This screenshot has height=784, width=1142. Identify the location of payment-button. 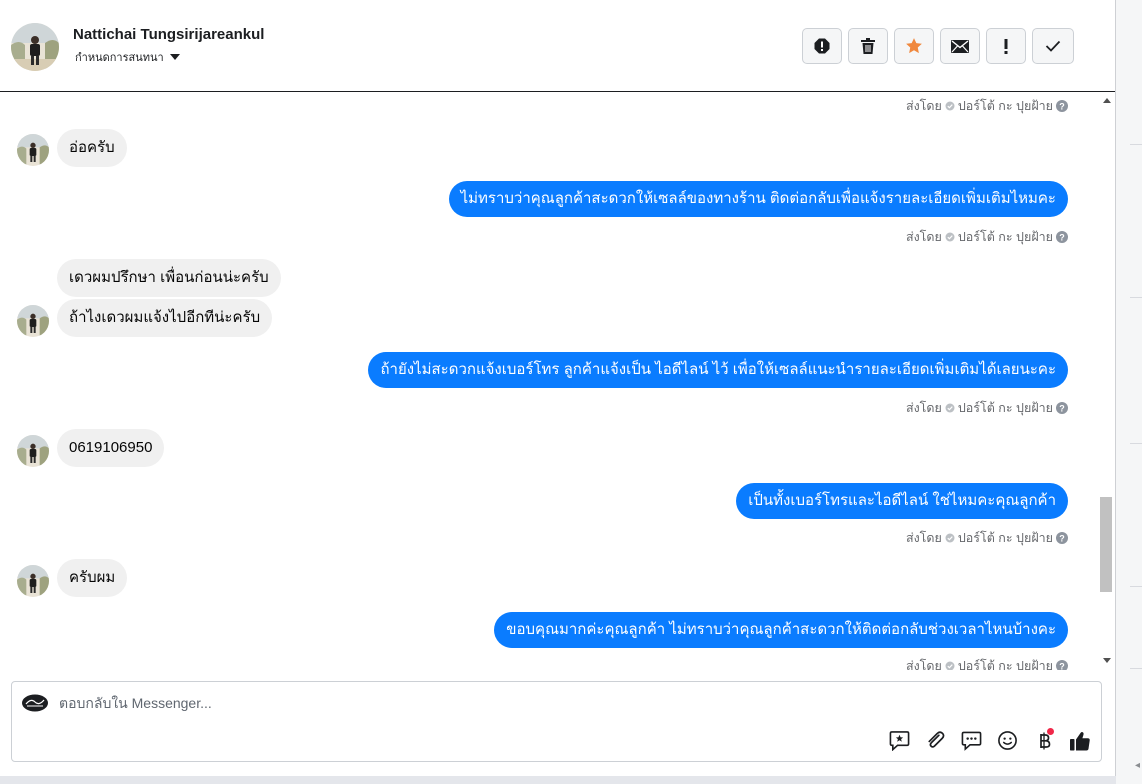
(1043, 740).